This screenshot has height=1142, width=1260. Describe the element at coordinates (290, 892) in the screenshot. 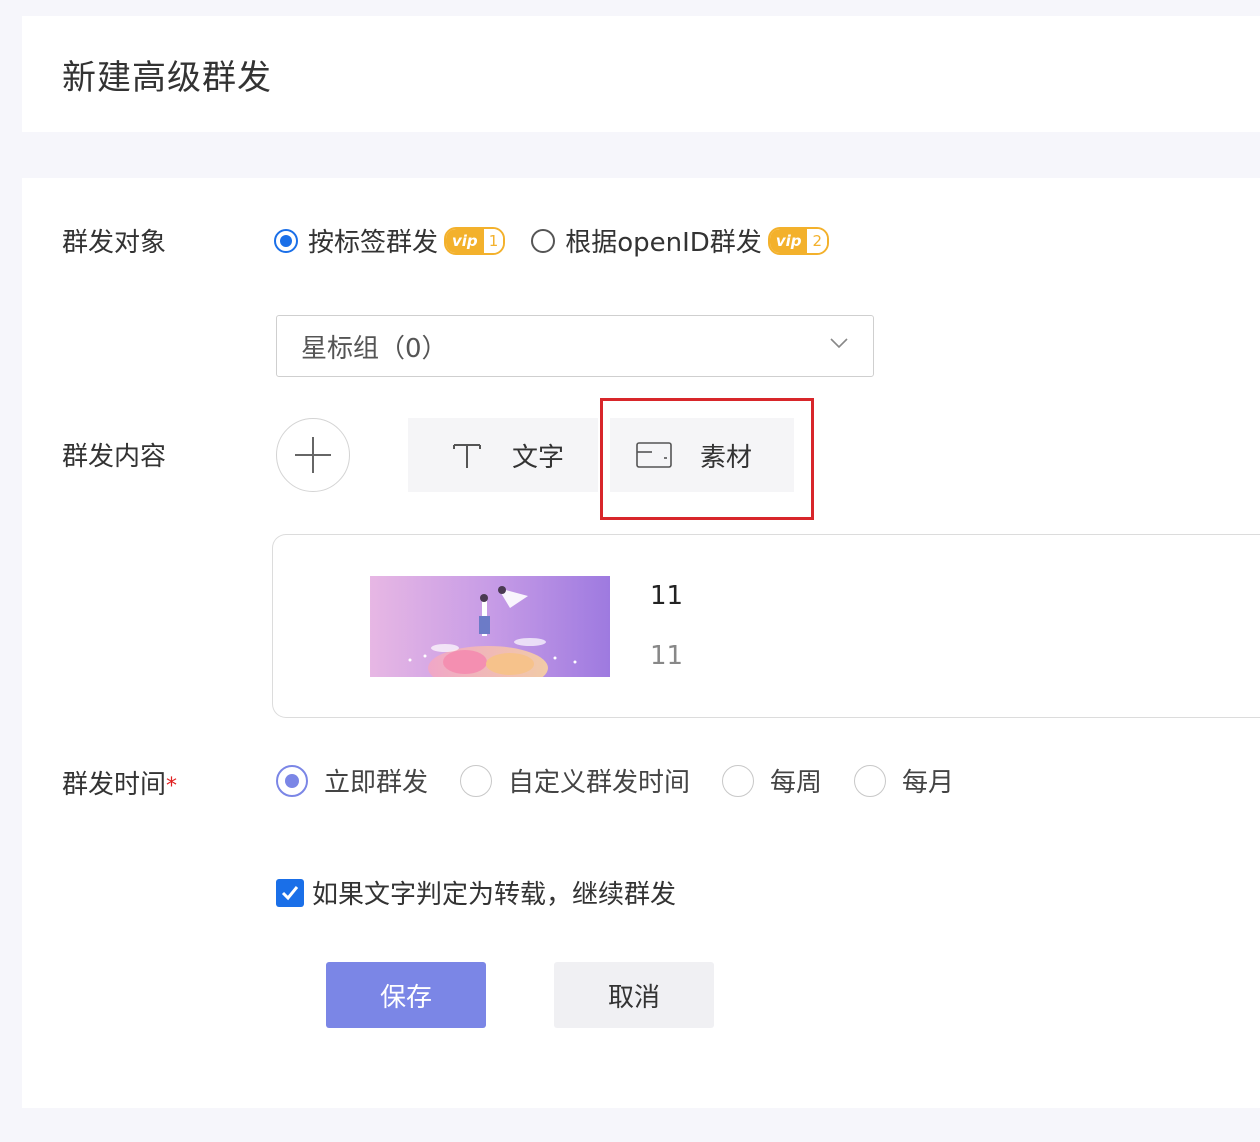

I see `checkbox-checked-icon` at that location.